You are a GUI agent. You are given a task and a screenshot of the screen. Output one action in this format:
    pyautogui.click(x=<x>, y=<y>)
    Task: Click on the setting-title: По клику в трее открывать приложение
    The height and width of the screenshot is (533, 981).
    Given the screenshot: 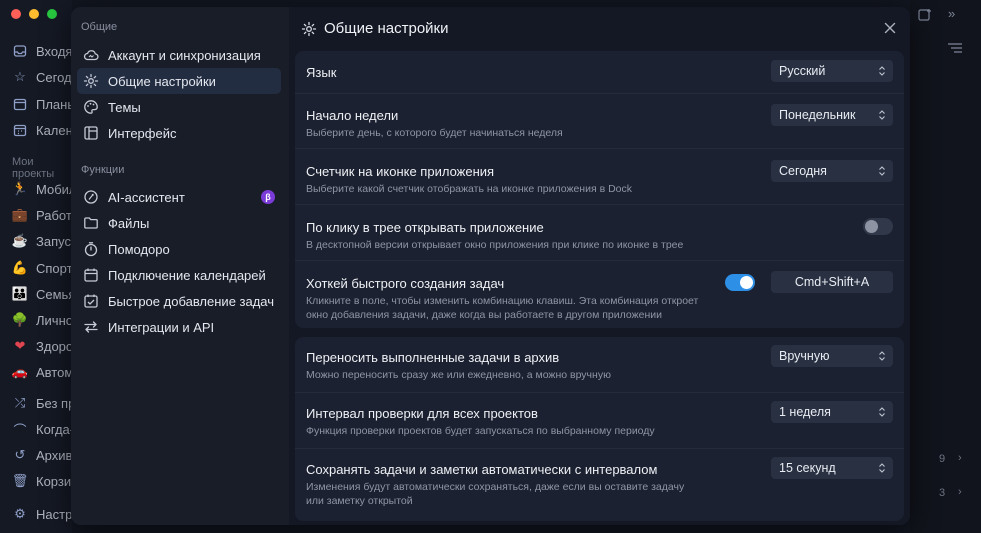 What is the action you would take?
    pyautogui.click(x=425, y=227)
    